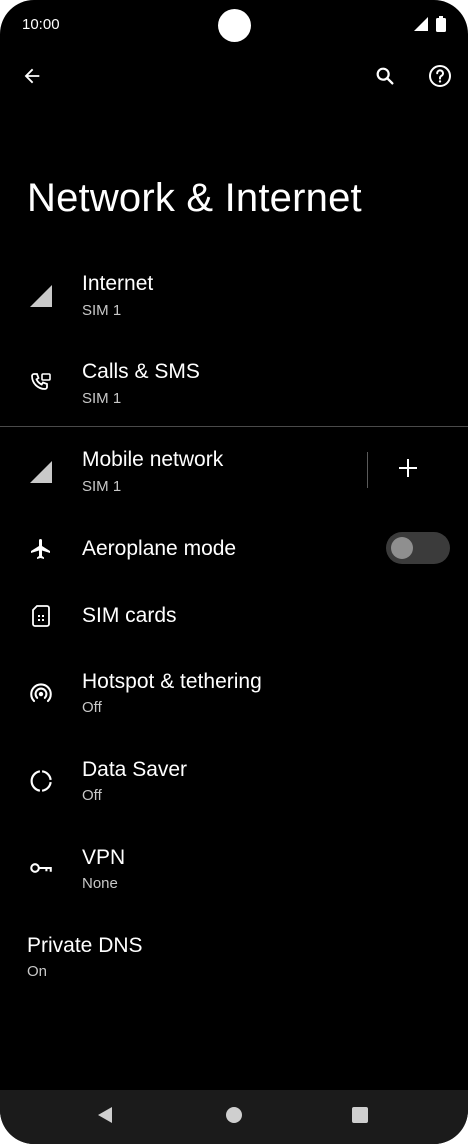 Image resolution: width=468 pixels, height=1144 pixels. Describe the element at coordinates (141, 371) in the screenshot. I see `list-item-label: Calls & SMS` at that location.